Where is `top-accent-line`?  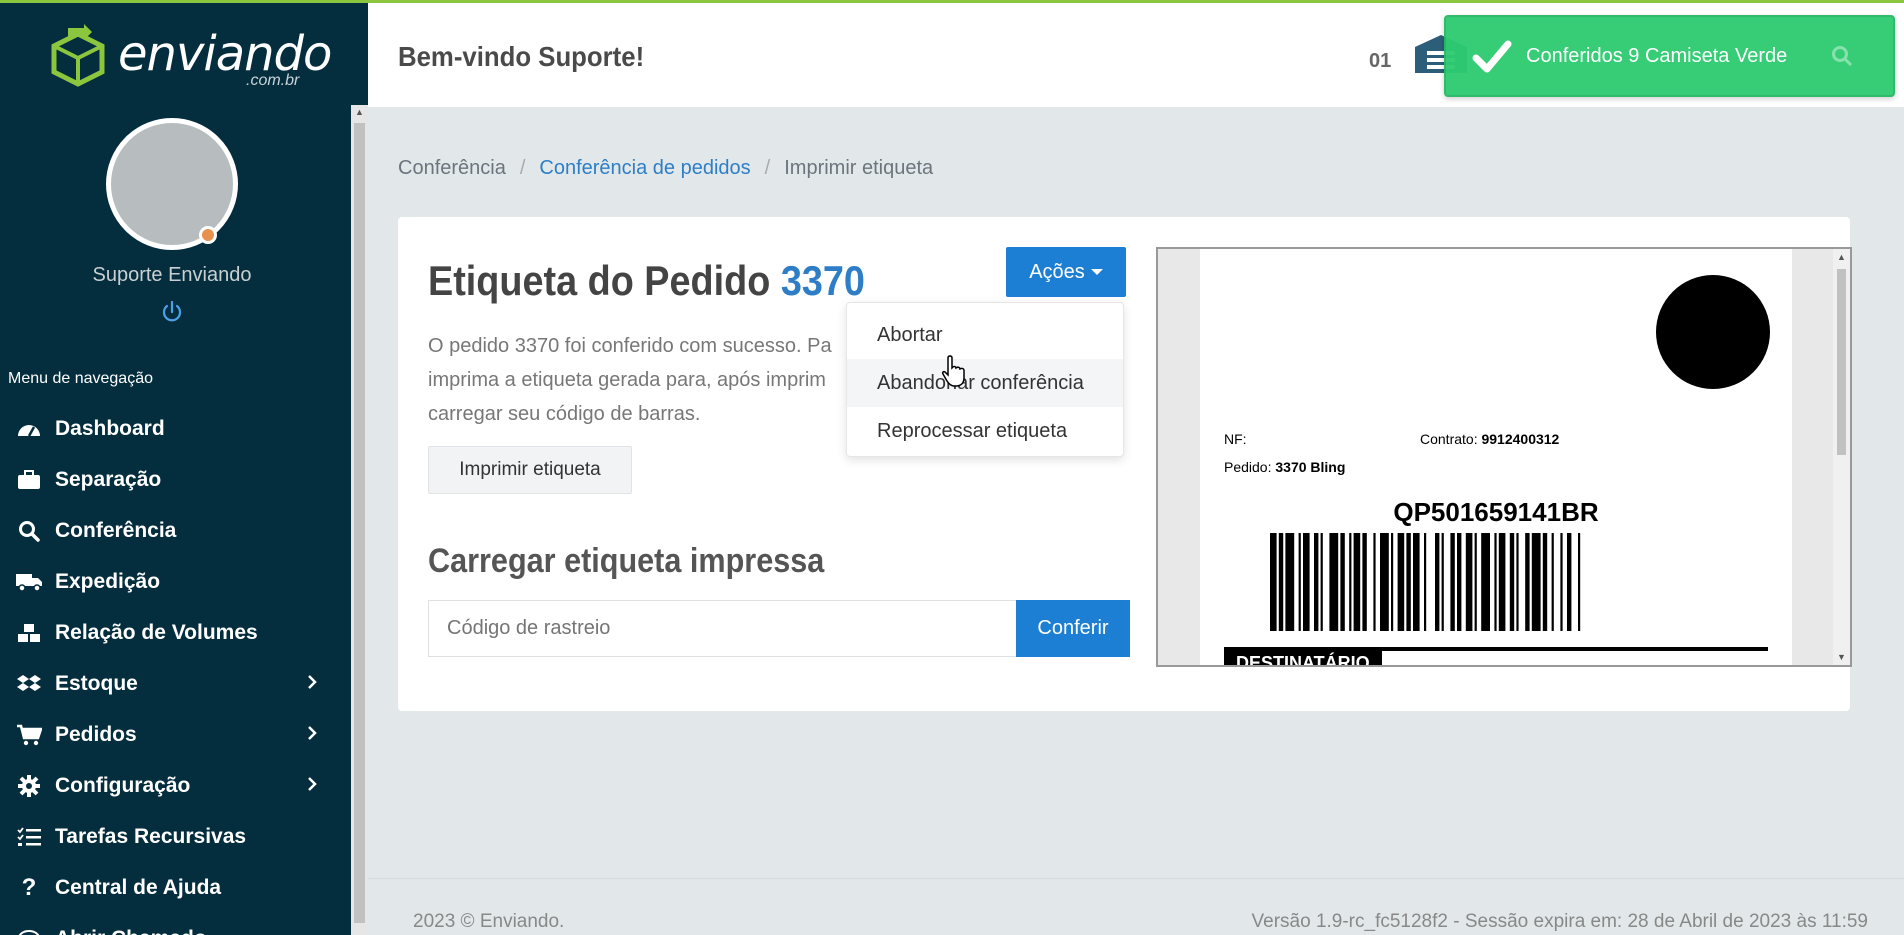 top-accent-line is located at coordinates (952, 1).